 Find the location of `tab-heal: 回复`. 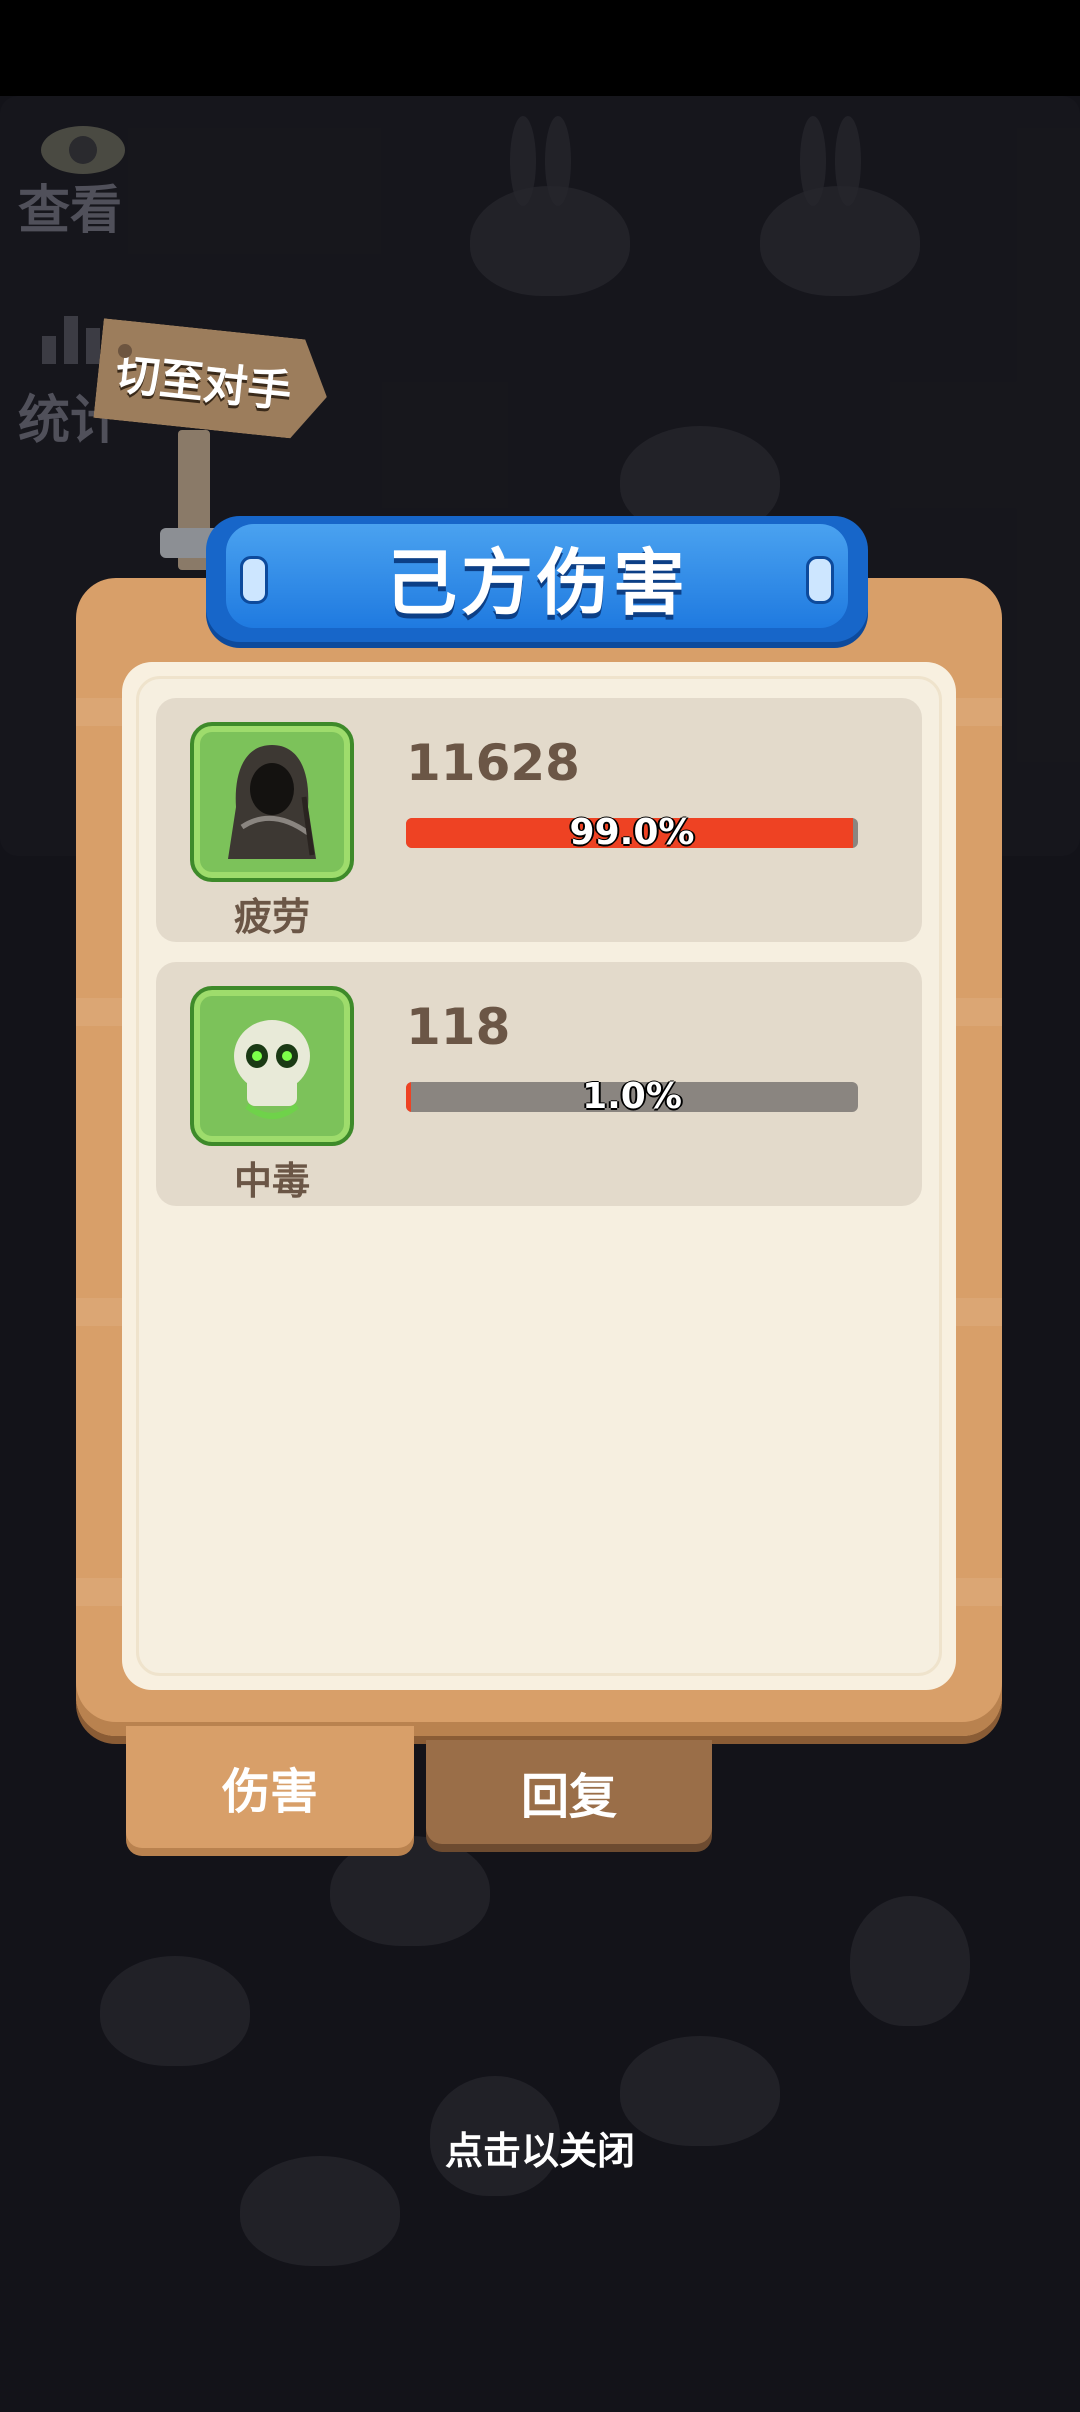

tab-heal: 回复 is located at coordinates (569, 1792).